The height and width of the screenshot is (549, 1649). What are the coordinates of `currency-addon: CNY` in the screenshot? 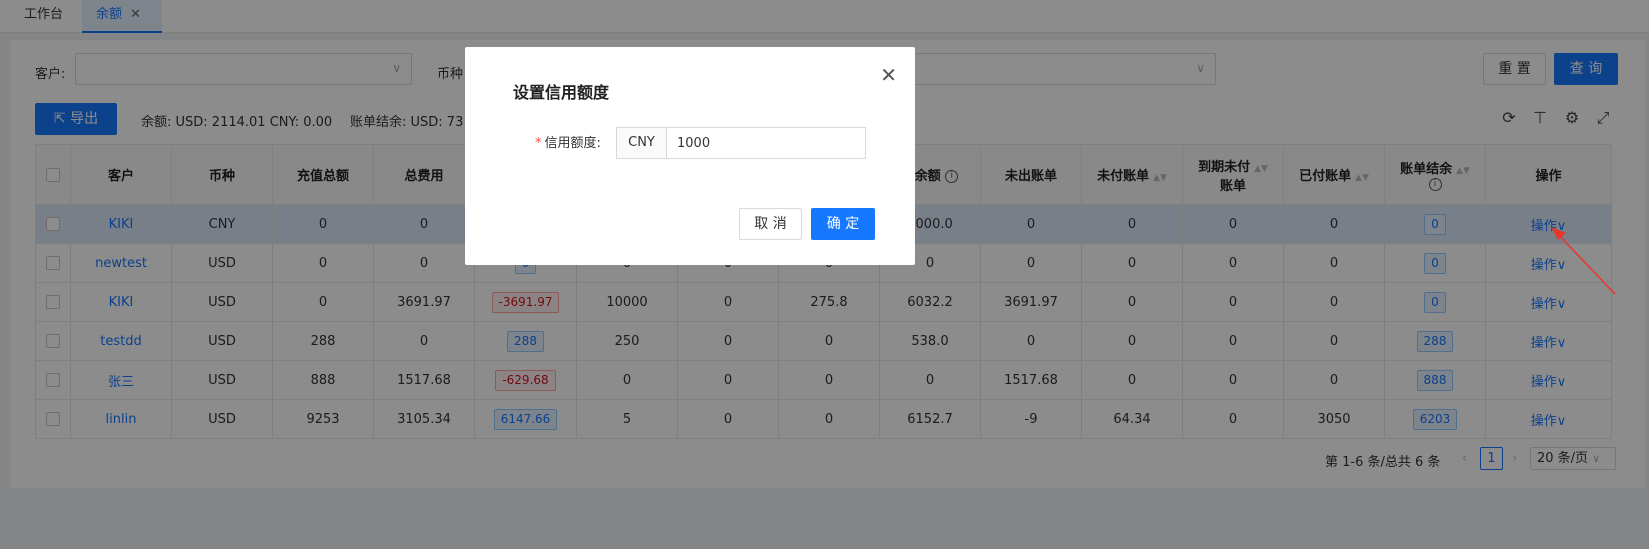 It's located at (641, 143).